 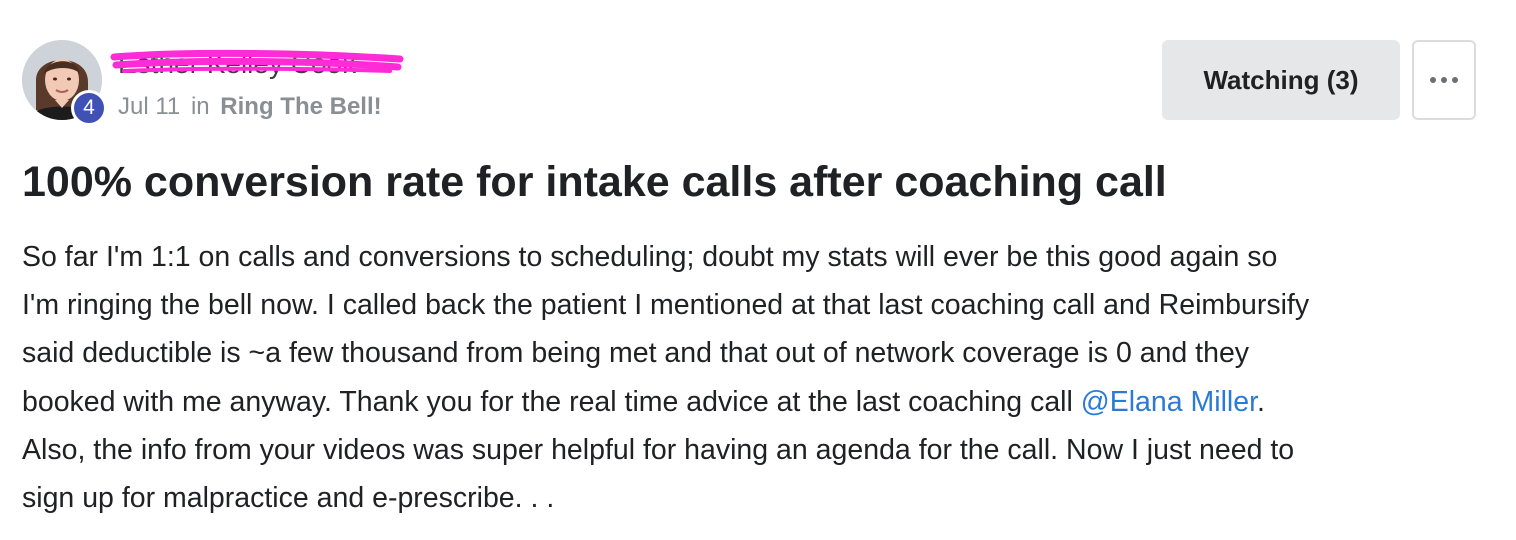 I want to click on watching-button: Watching (3), so click(x=1281, y=80).